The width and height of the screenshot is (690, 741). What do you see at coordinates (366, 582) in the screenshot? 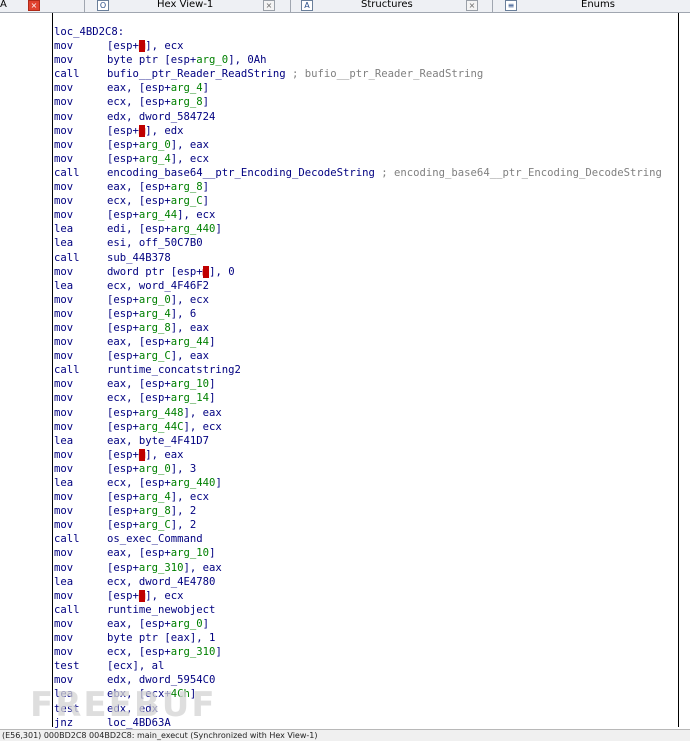
I see `code-line: lea ecx, dword_4E4780` at bounding box center [366, 582].